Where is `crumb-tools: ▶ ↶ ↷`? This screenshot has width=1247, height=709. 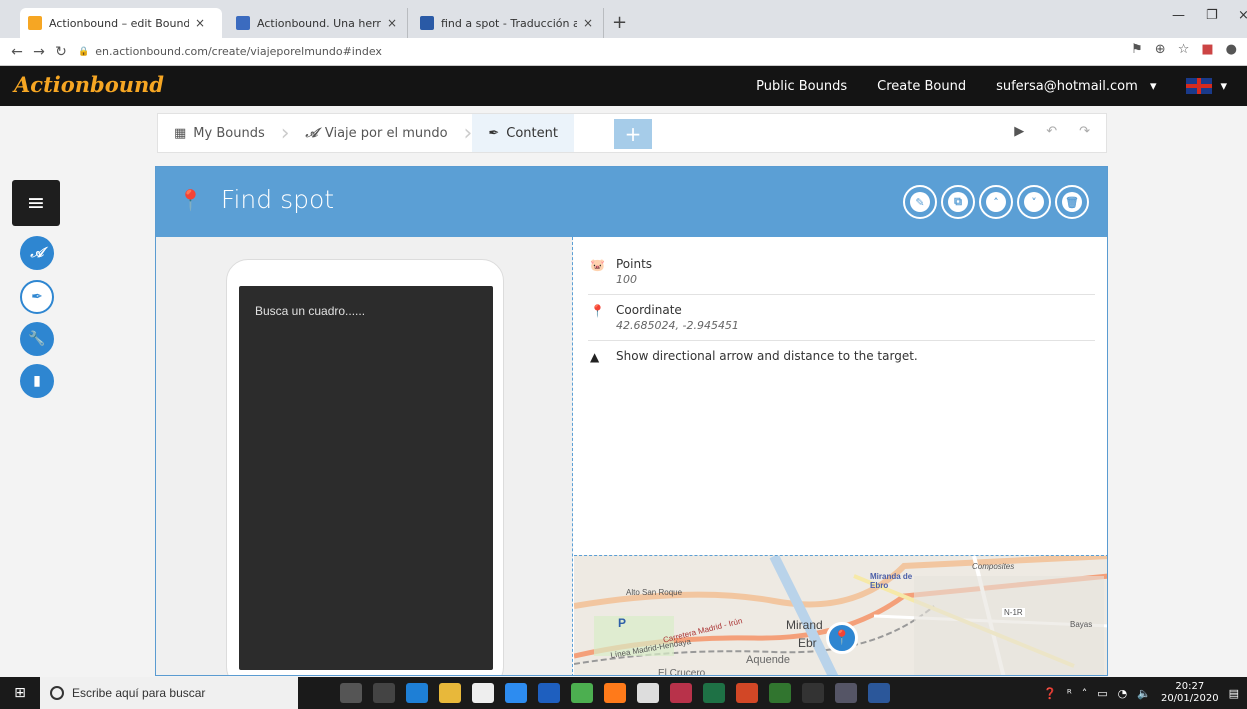 crumb-tools: ▶ ↶ ↷ is located at coordinates (1052, 131).